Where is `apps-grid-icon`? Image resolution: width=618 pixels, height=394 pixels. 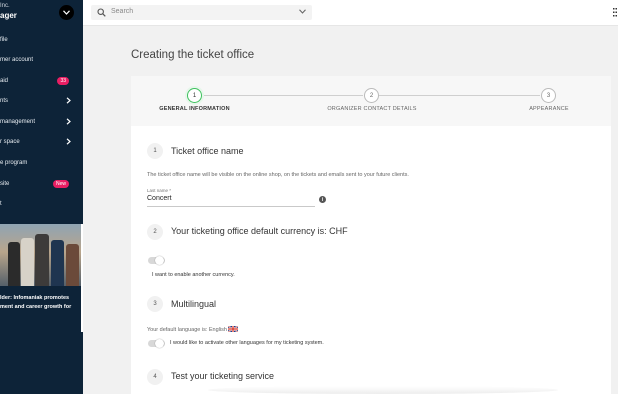 apps-grid-icon is located at coordinates (615, 12).